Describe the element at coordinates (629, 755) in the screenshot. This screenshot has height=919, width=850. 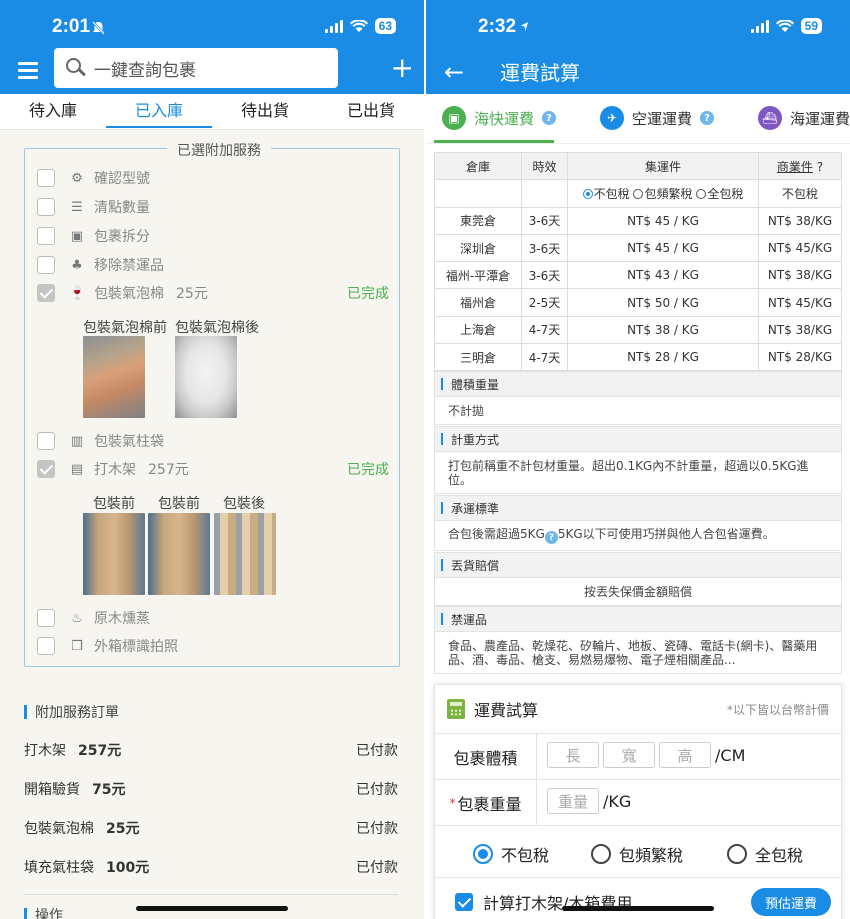
I see `width-input: 寬` at that location.